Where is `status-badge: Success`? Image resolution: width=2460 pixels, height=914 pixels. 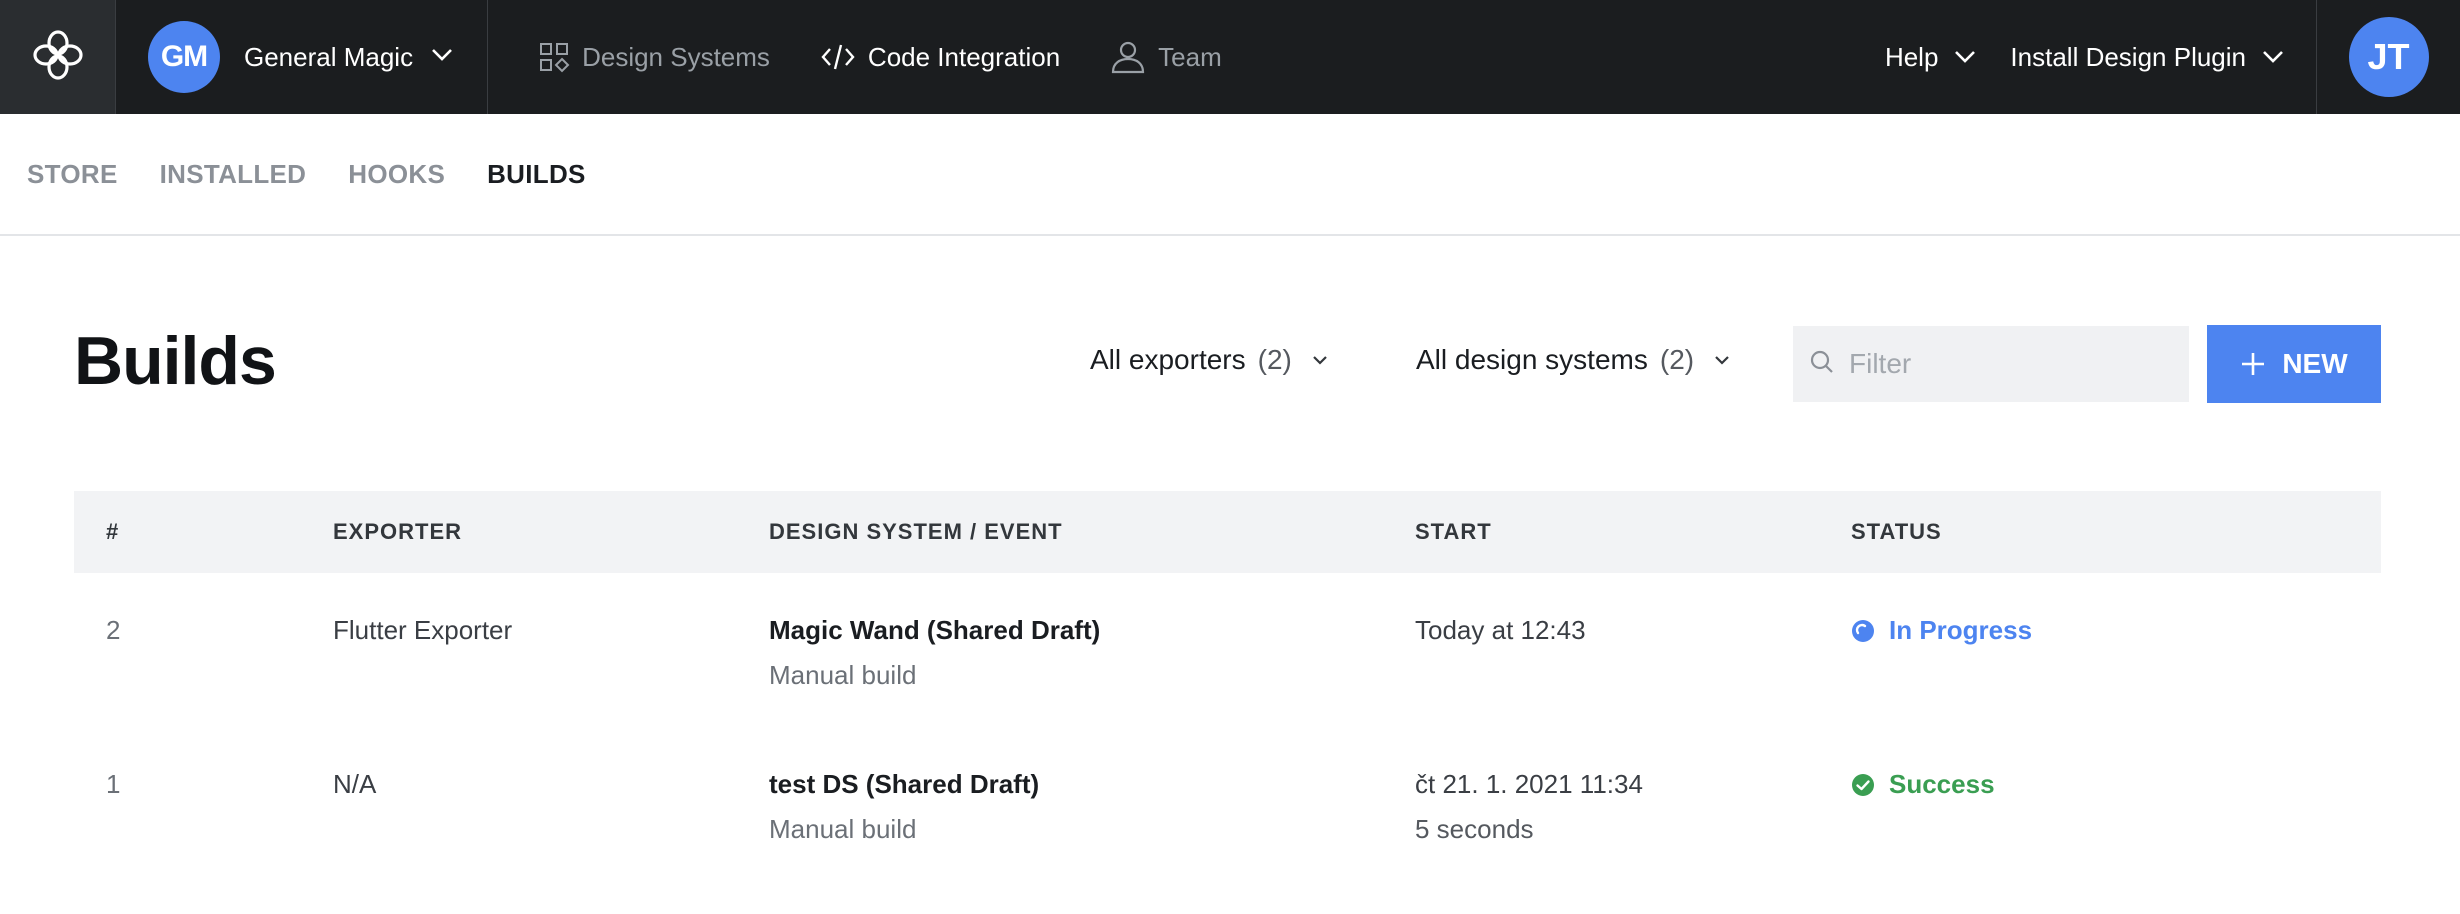 status-badge: Success is located at coordinates (1923, 784).